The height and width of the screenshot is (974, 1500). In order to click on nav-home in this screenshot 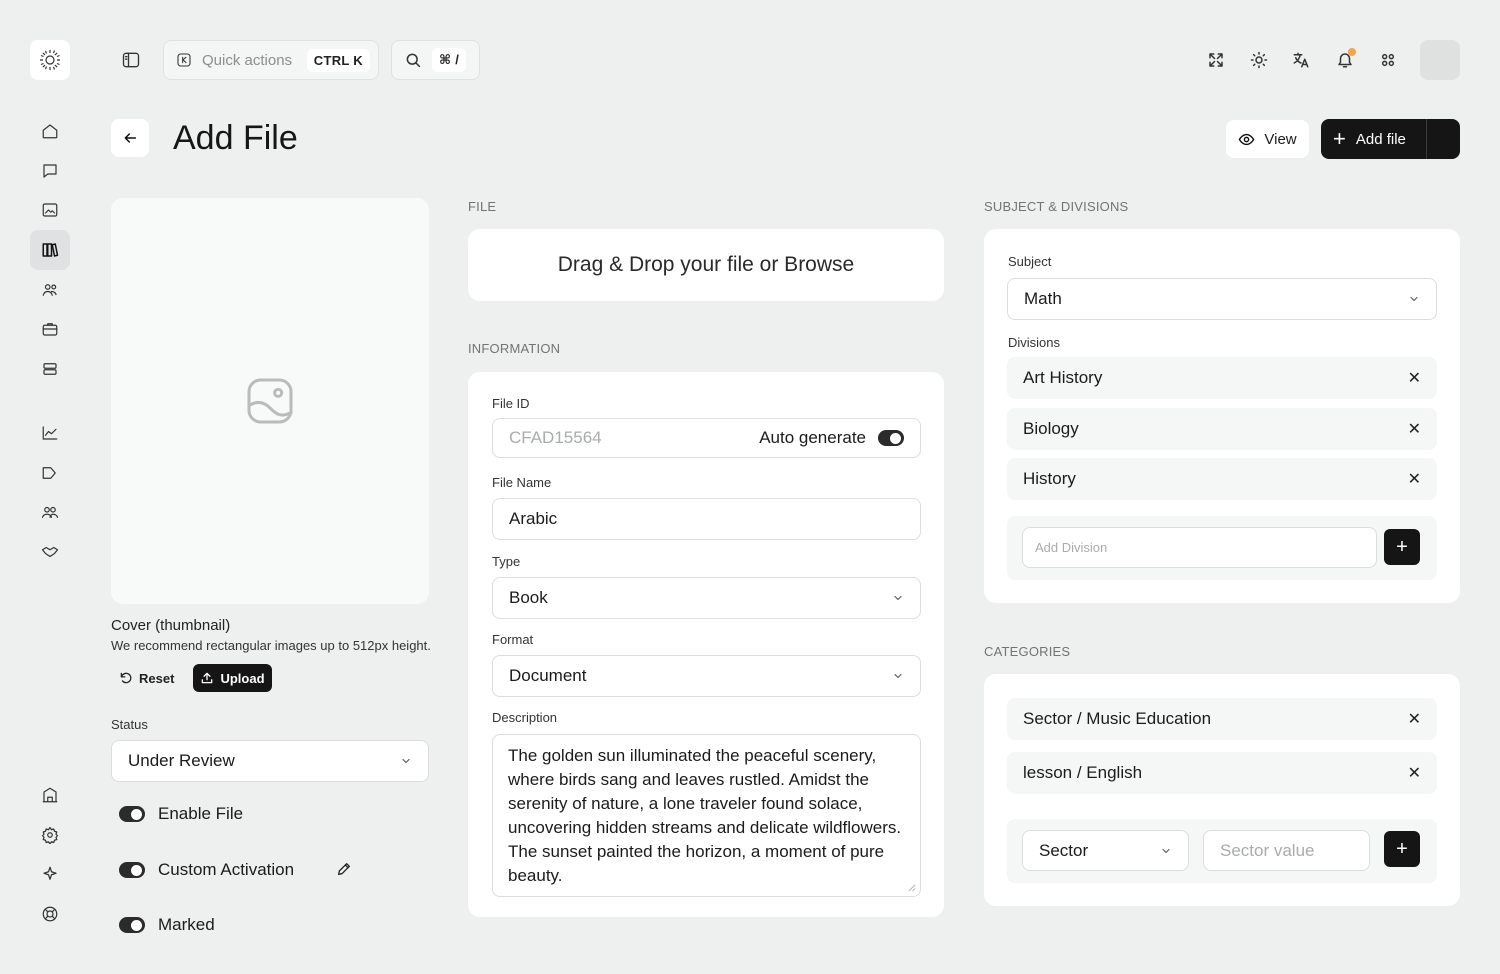, I will do `click(50, 131)`.